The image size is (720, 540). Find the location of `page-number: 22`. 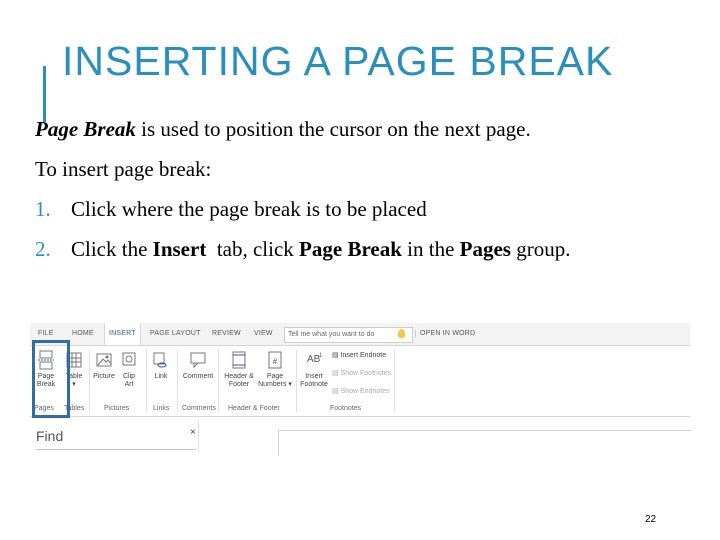

page-number: 22 is located at coordinates (651, 519).